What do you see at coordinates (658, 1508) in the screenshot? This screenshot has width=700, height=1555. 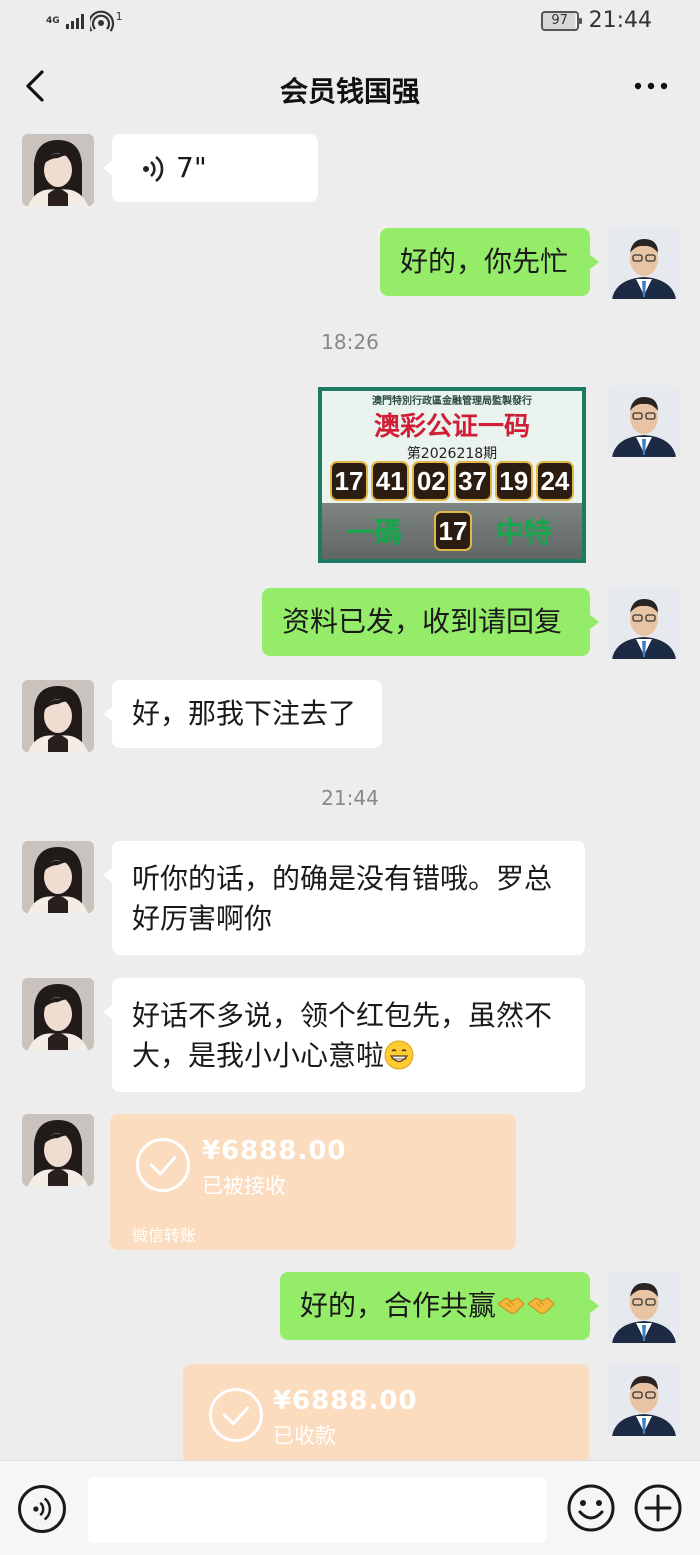 I see `plus-icon` at bounding box center [658, 1508].